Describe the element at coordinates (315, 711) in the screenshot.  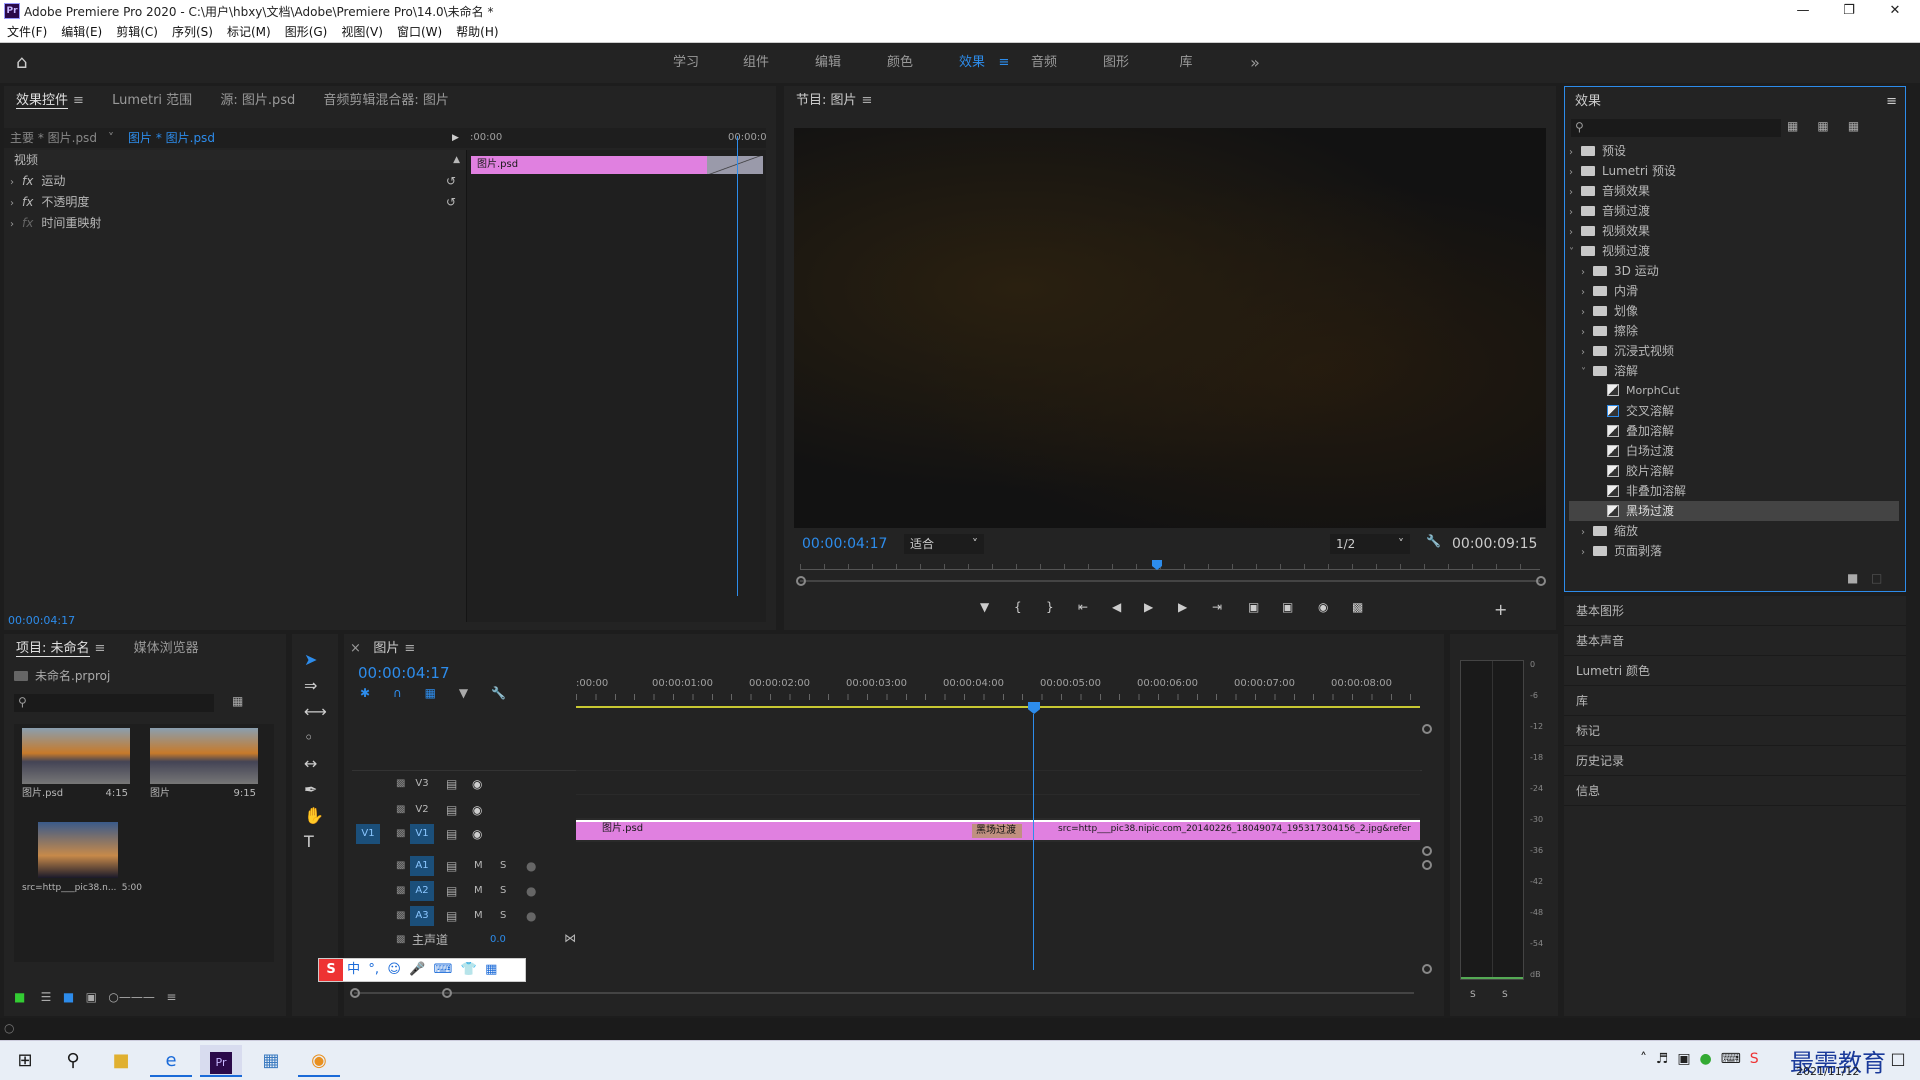
I see `ripple-edit-tool-icon: ⟷` at that location.